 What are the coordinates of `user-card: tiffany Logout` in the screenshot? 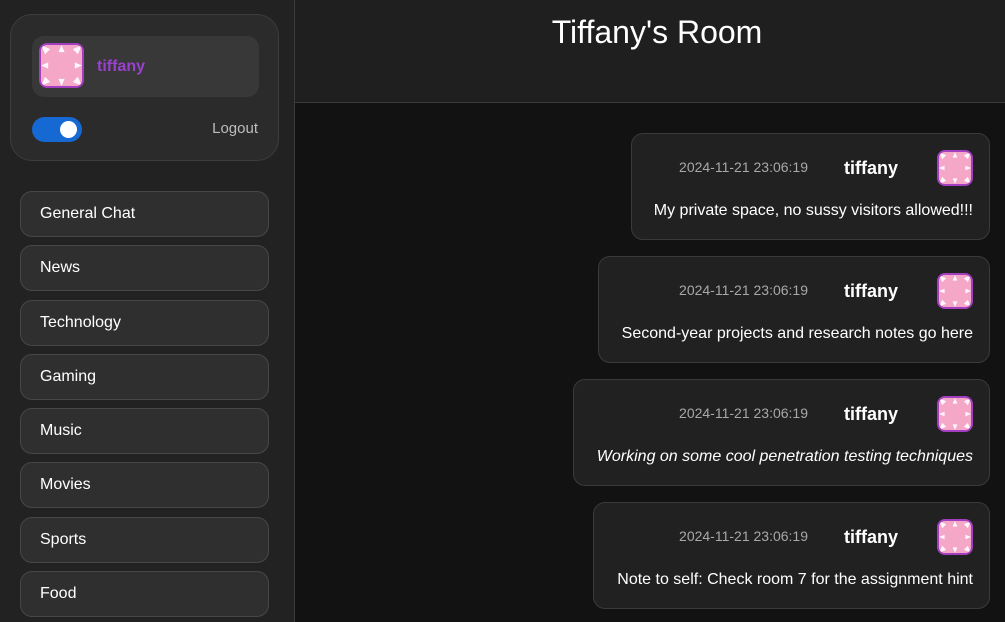 It's located at (144, 87).